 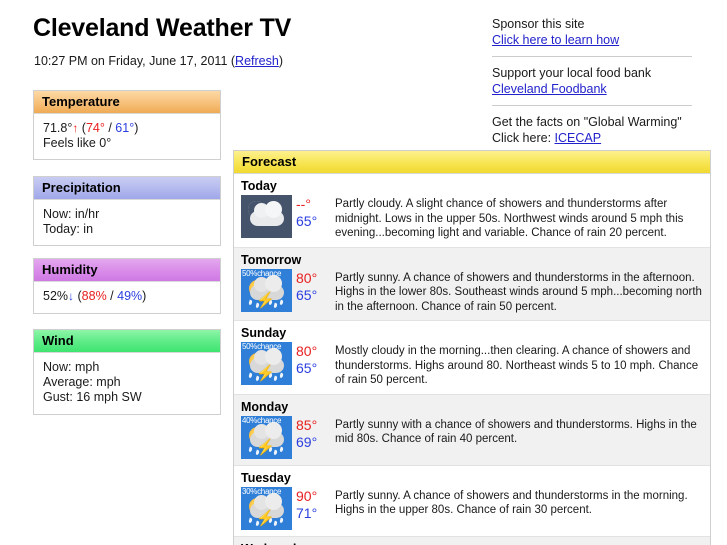 I want to click on forecast-icon-container: 30%chance, so click(x=268, y=508).